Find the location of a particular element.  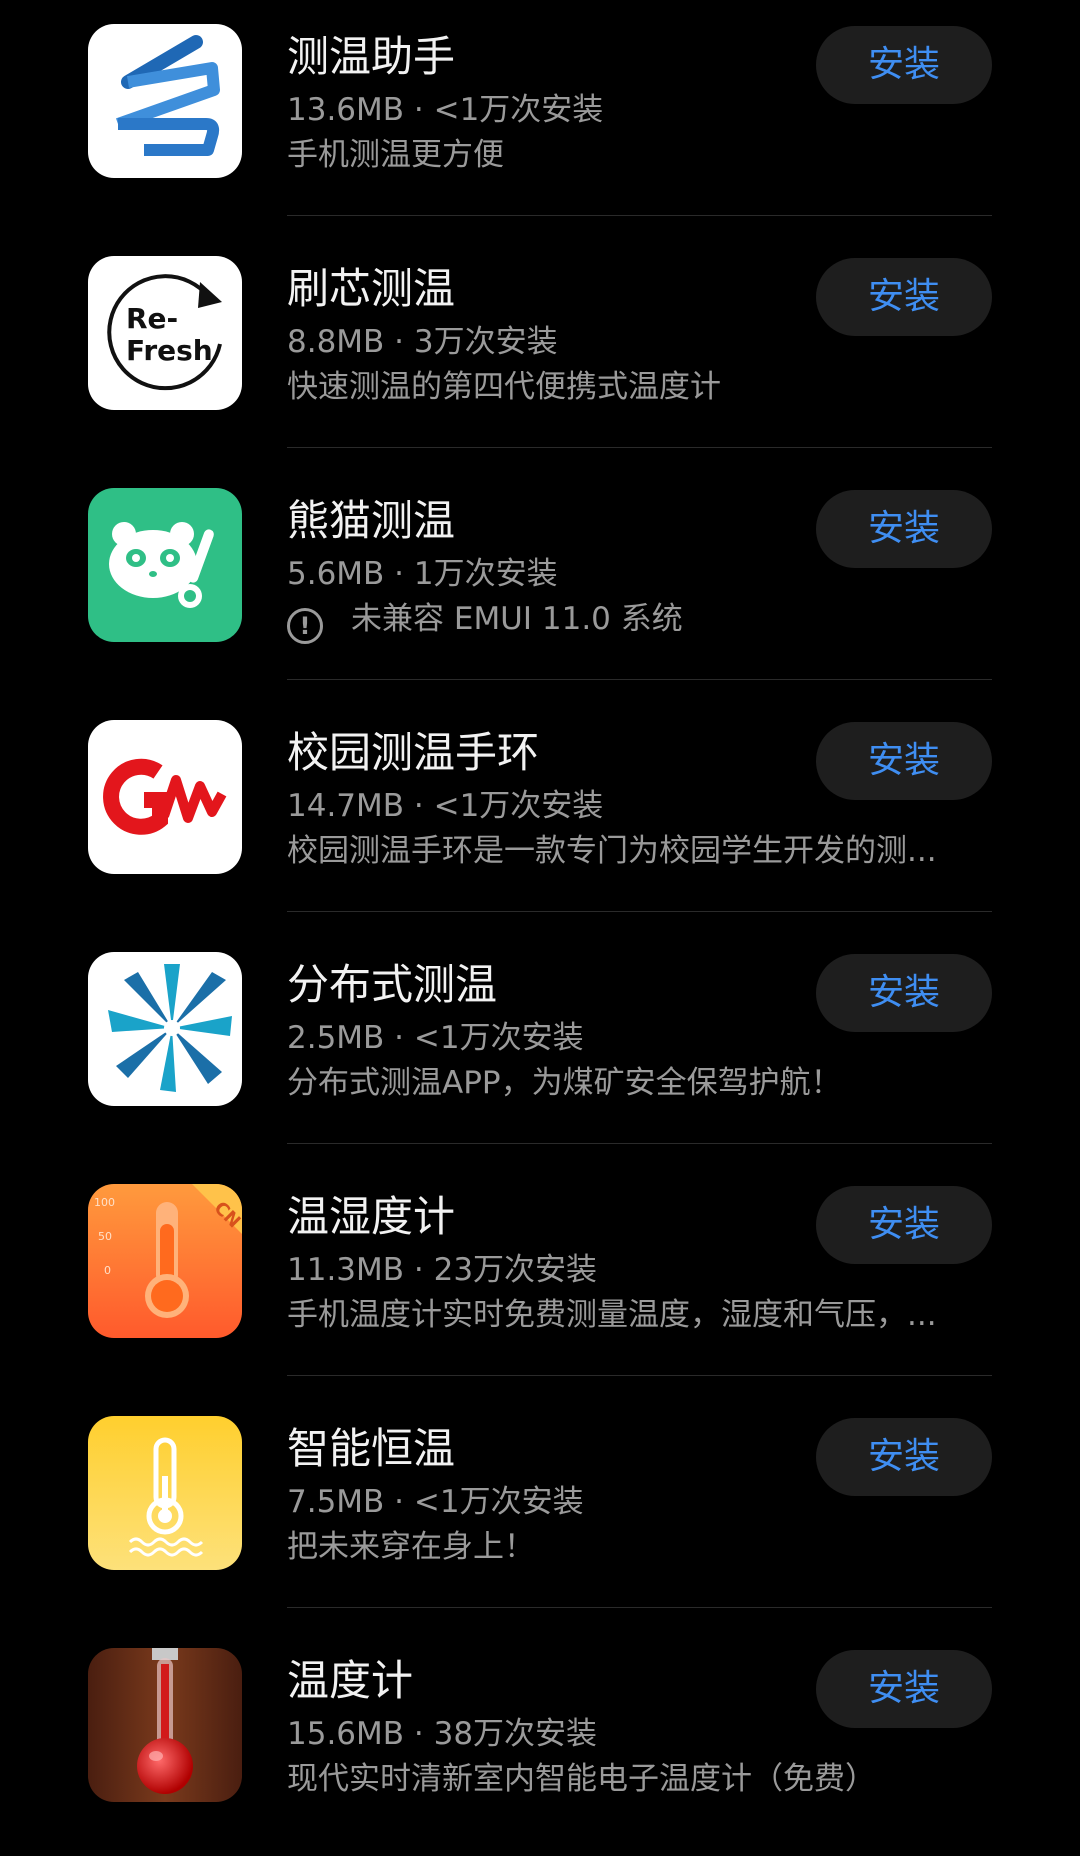

refresh-logo-svg: Re- Fresh is located at coordinates (165, 333).